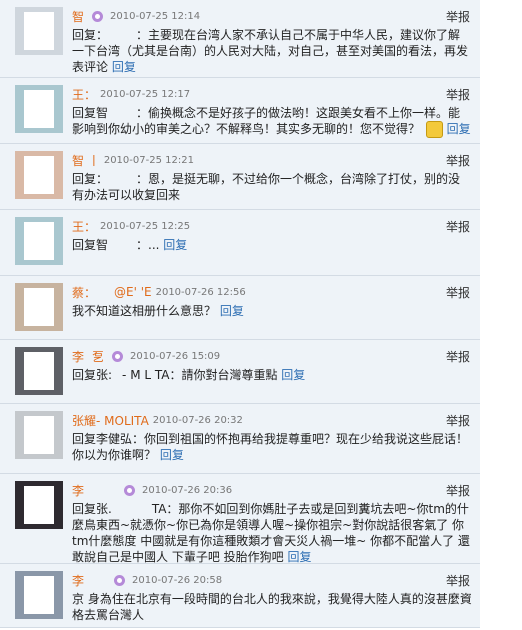 This screenshot has height=630, width=522. I want to click on comment-header: 智 2010-07-25 12:14, so click(136, 16).